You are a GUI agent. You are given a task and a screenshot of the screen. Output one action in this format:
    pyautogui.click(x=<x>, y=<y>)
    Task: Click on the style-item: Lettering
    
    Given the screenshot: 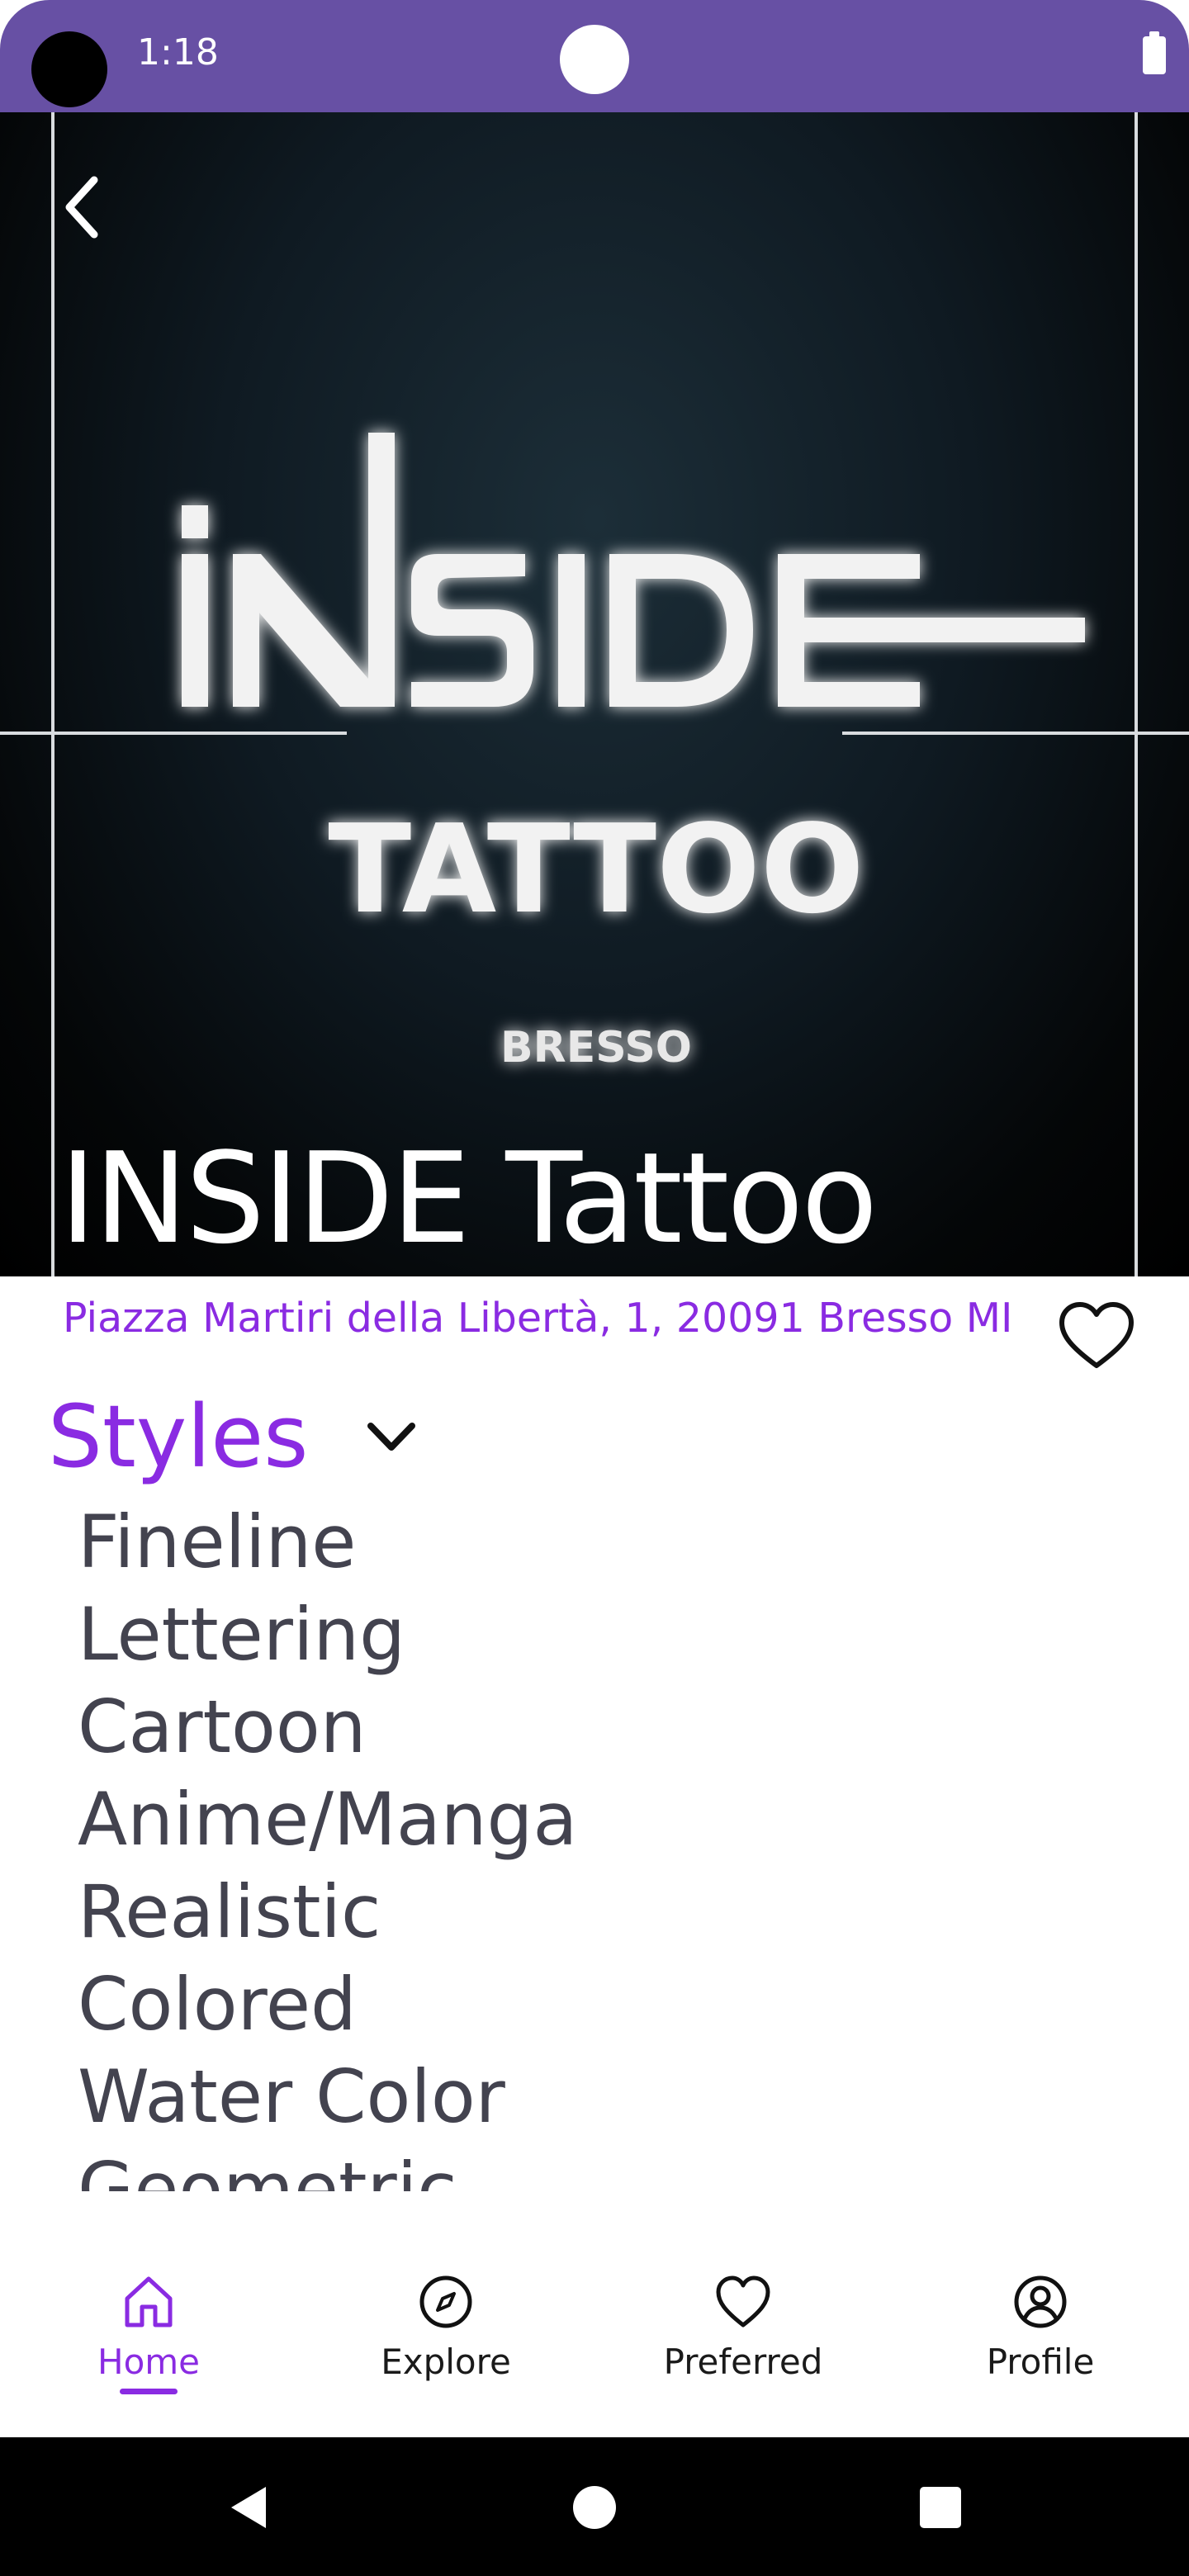 What is the action you would take?
    pyautogui.click(x=242, y=1634)
    